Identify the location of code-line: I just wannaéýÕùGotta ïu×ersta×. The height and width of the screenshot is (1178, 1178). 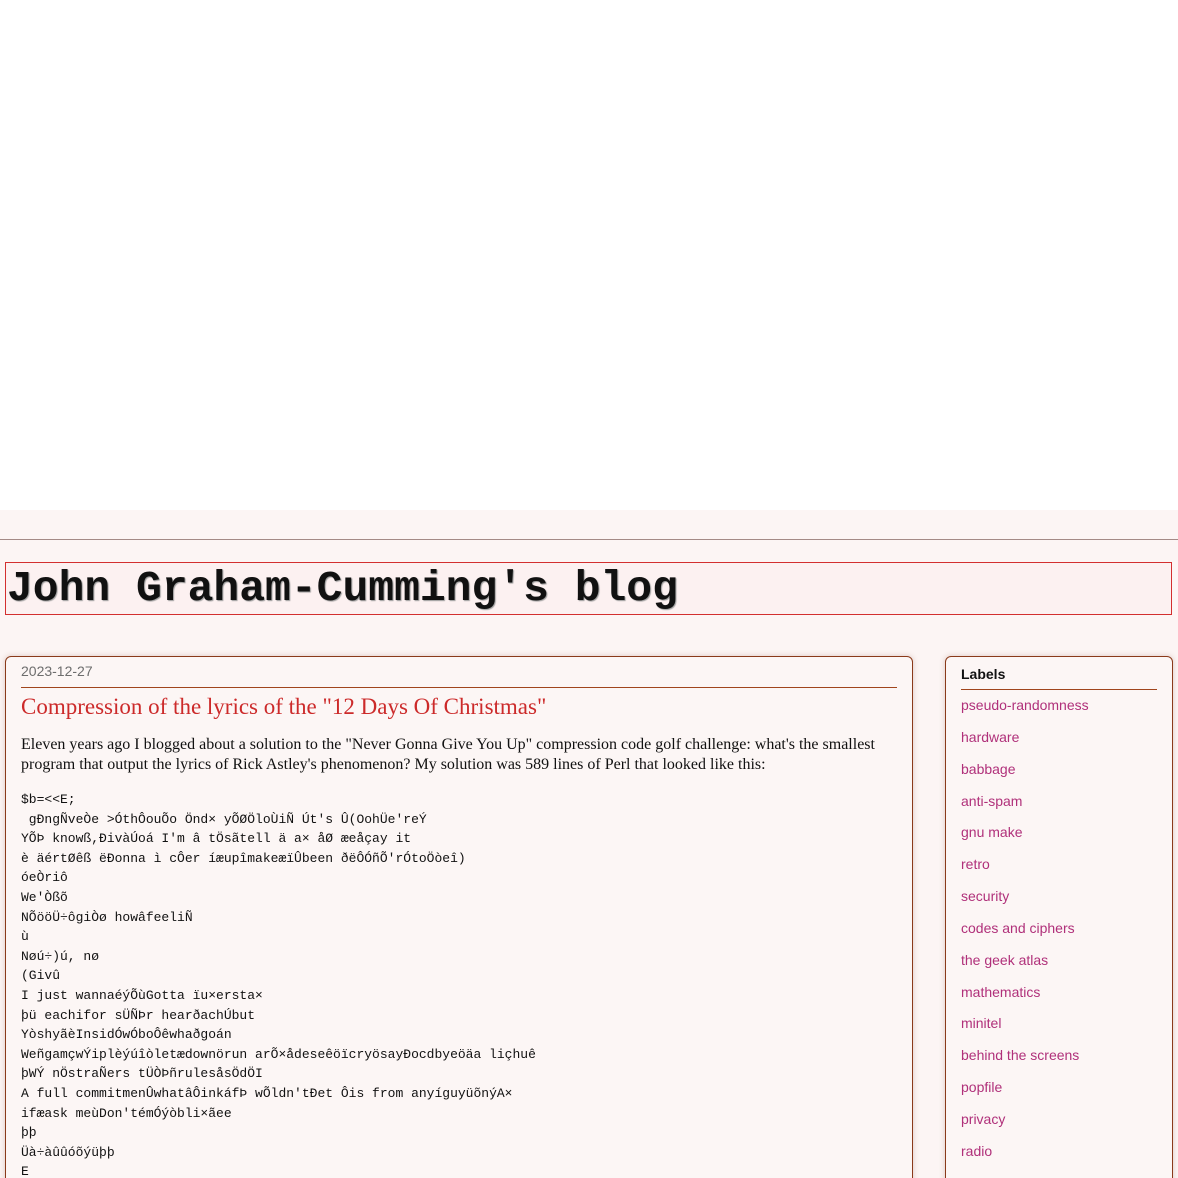
(142, 995).